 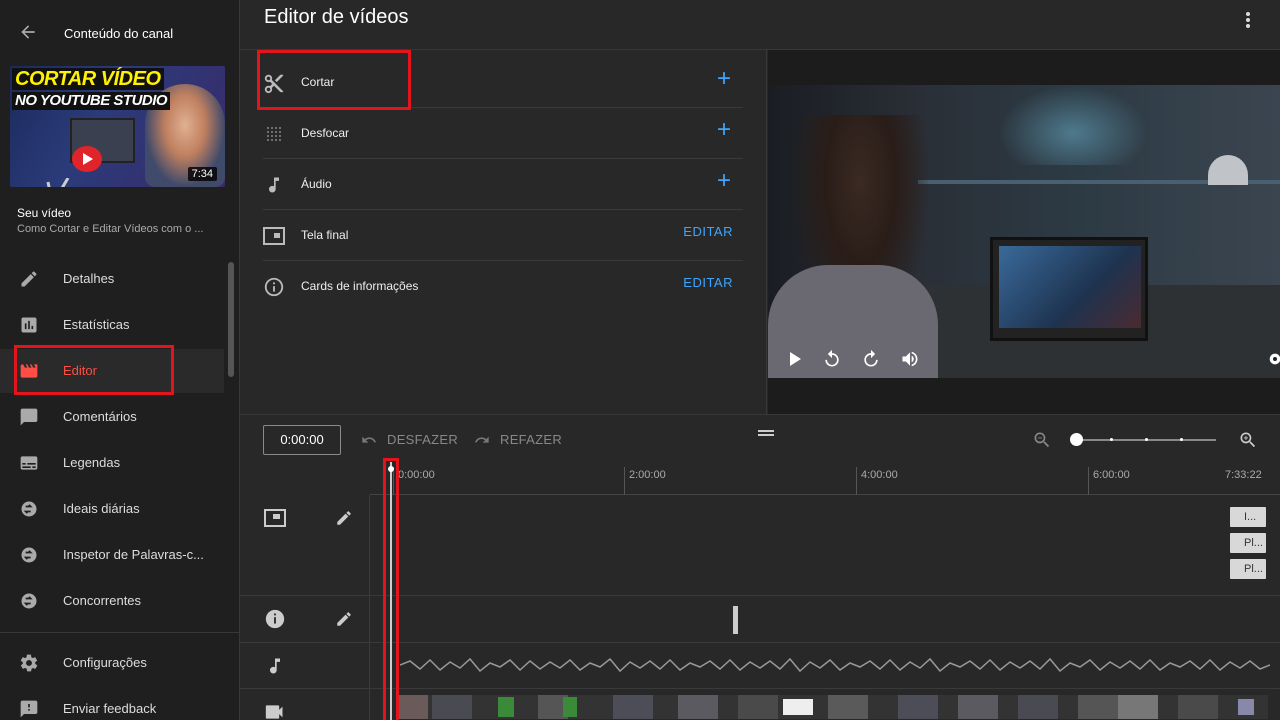 I want to click on ruler-label: 6:00:00, so click(x=1111, y=475).